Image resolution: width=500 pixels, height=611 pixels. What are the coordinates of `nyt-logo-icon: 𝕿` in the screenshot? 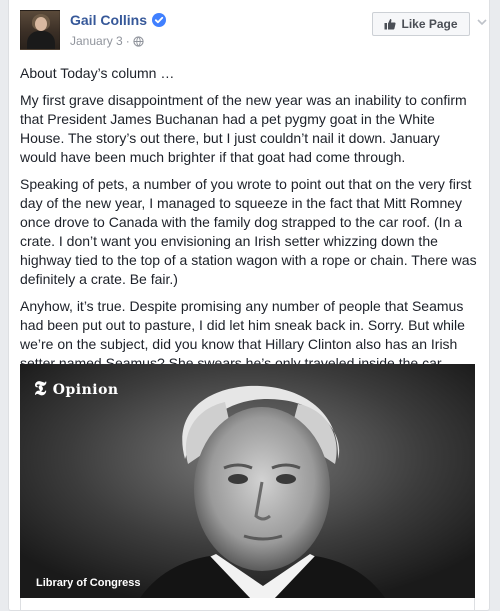 It's located at (40, 389).